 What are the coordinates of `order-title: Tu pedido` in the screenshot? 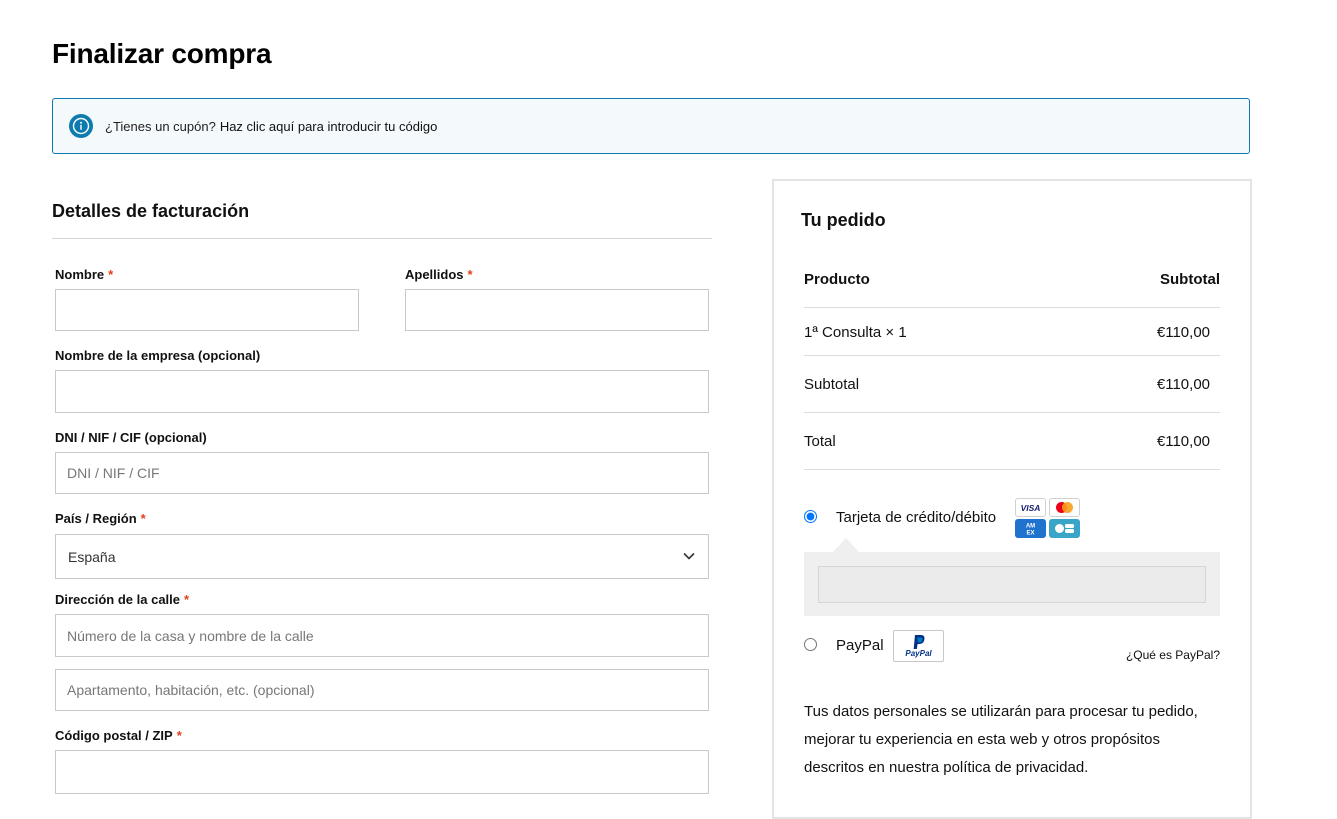 It's located at (843, 220).